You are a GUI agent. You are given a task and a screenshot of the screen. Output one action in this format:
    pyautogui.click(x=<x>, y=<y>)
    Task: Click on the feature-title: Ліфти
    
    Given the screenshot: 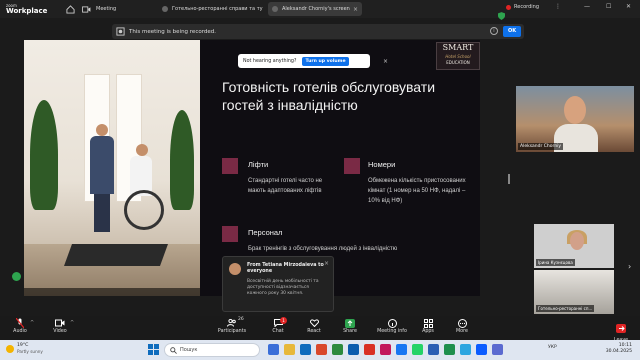 What is the action you would take?
    pyautogui.click(x=258, y=164)
    